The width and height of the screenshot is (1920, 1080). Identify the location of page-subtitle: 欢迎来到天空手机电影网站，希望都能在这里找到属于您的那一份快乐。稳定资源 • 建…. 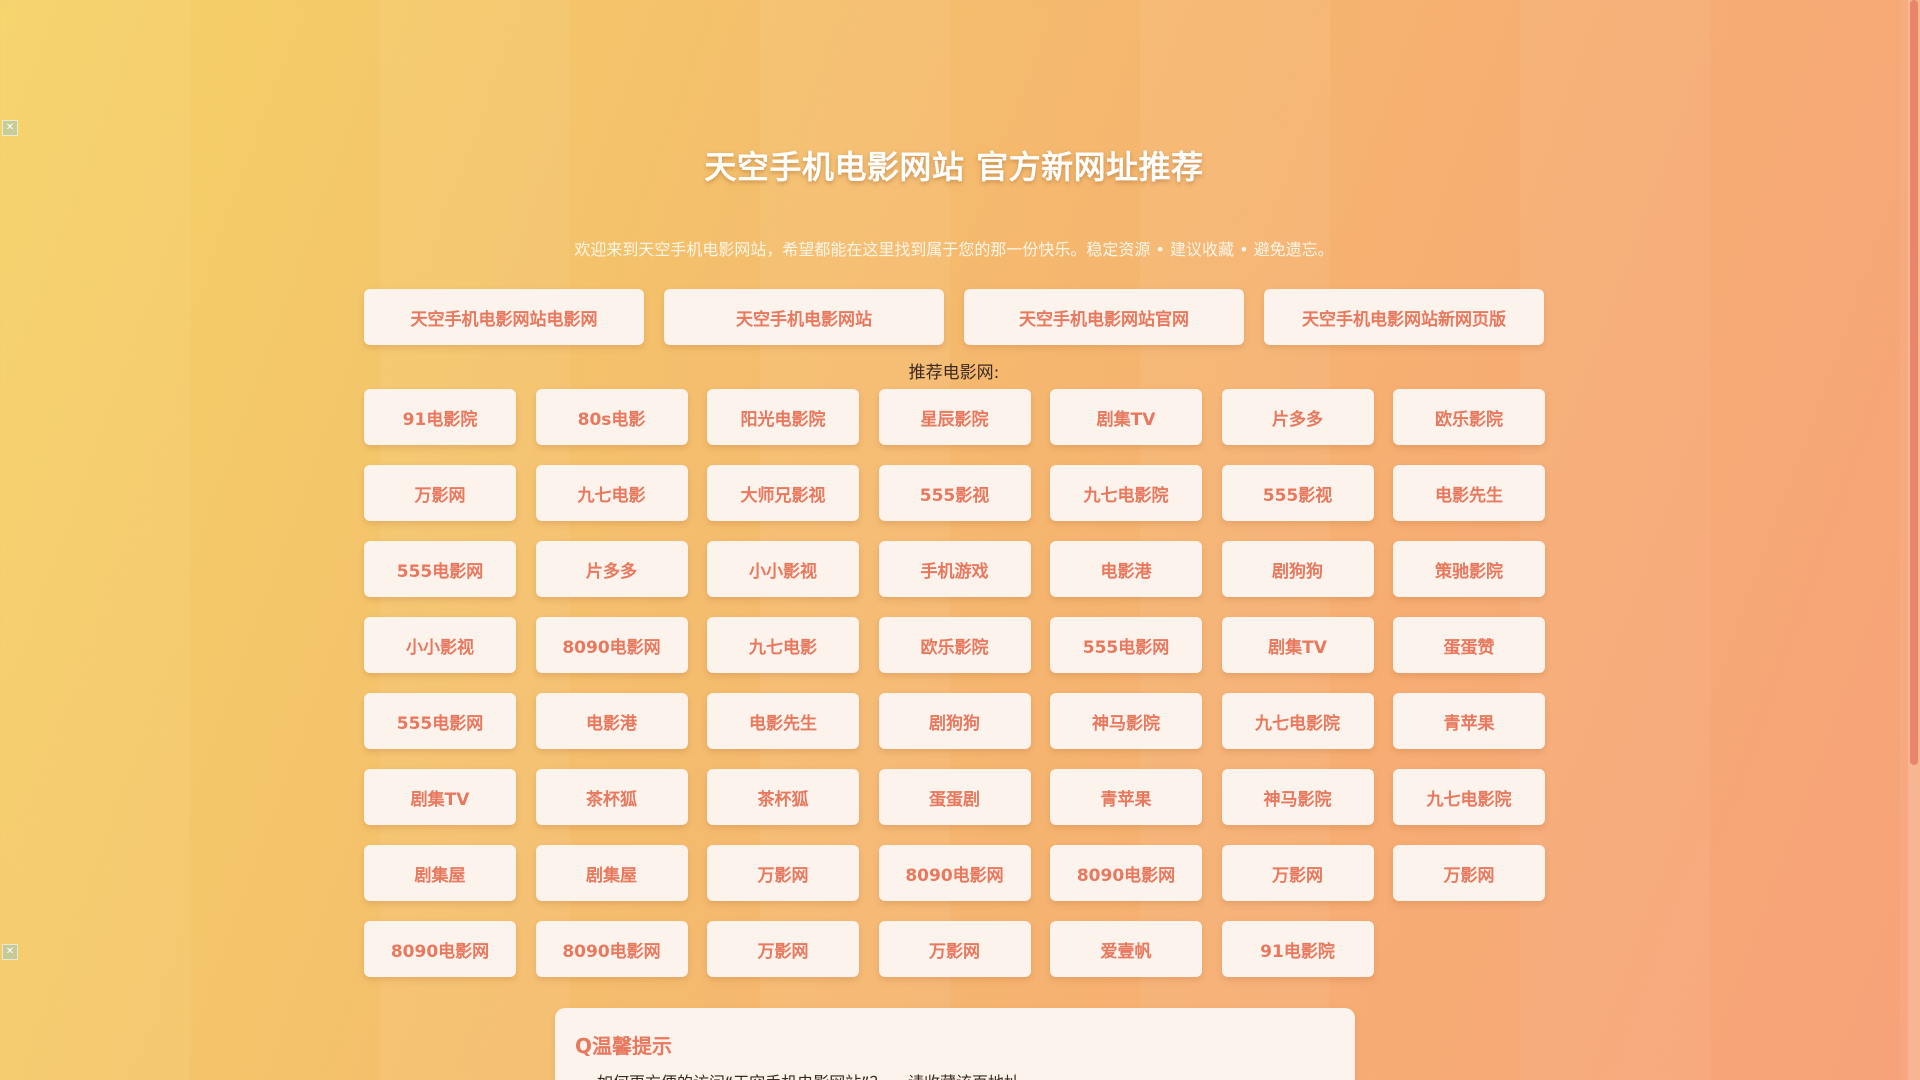
(954, 249).